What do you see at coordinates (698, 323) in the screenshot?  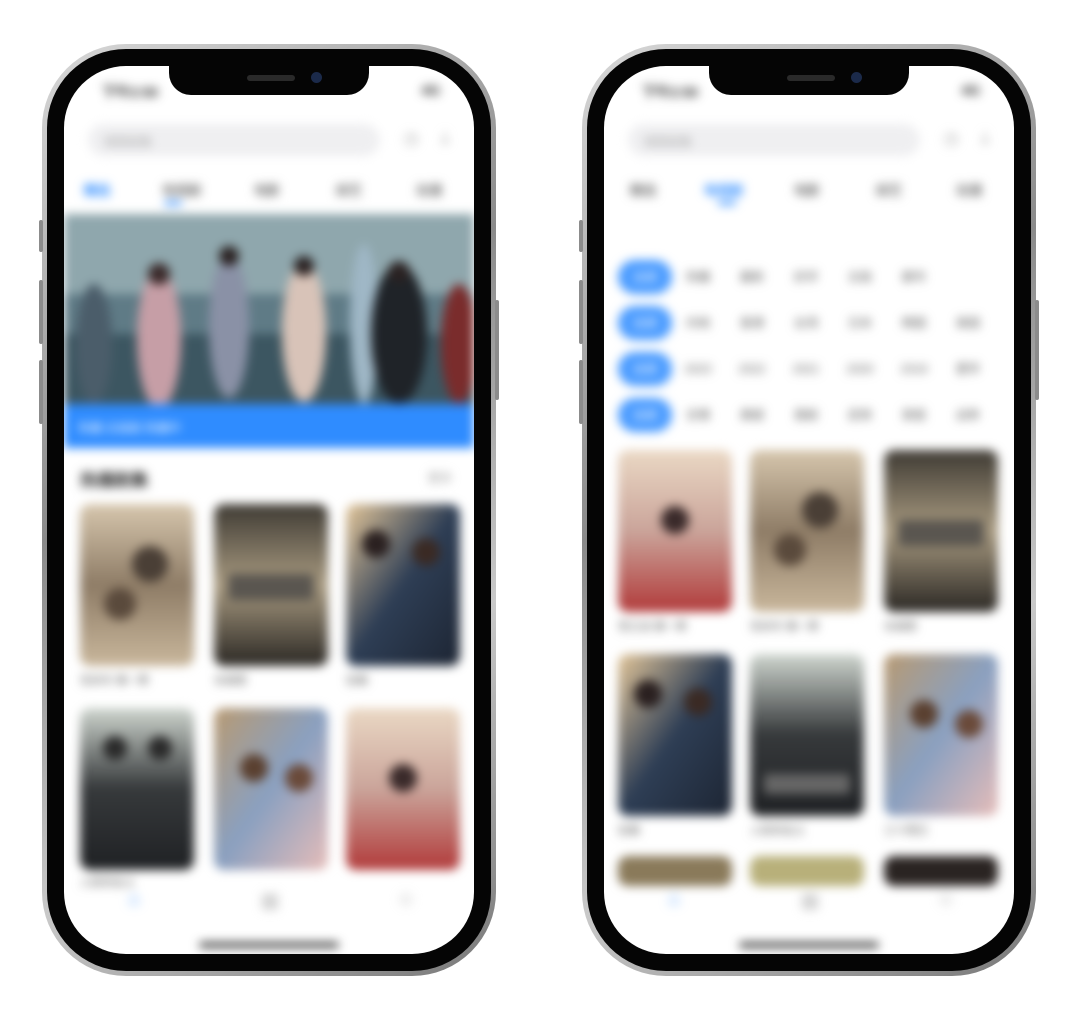 I see `filter-chip: 内地` at bounding box center [698, 323].